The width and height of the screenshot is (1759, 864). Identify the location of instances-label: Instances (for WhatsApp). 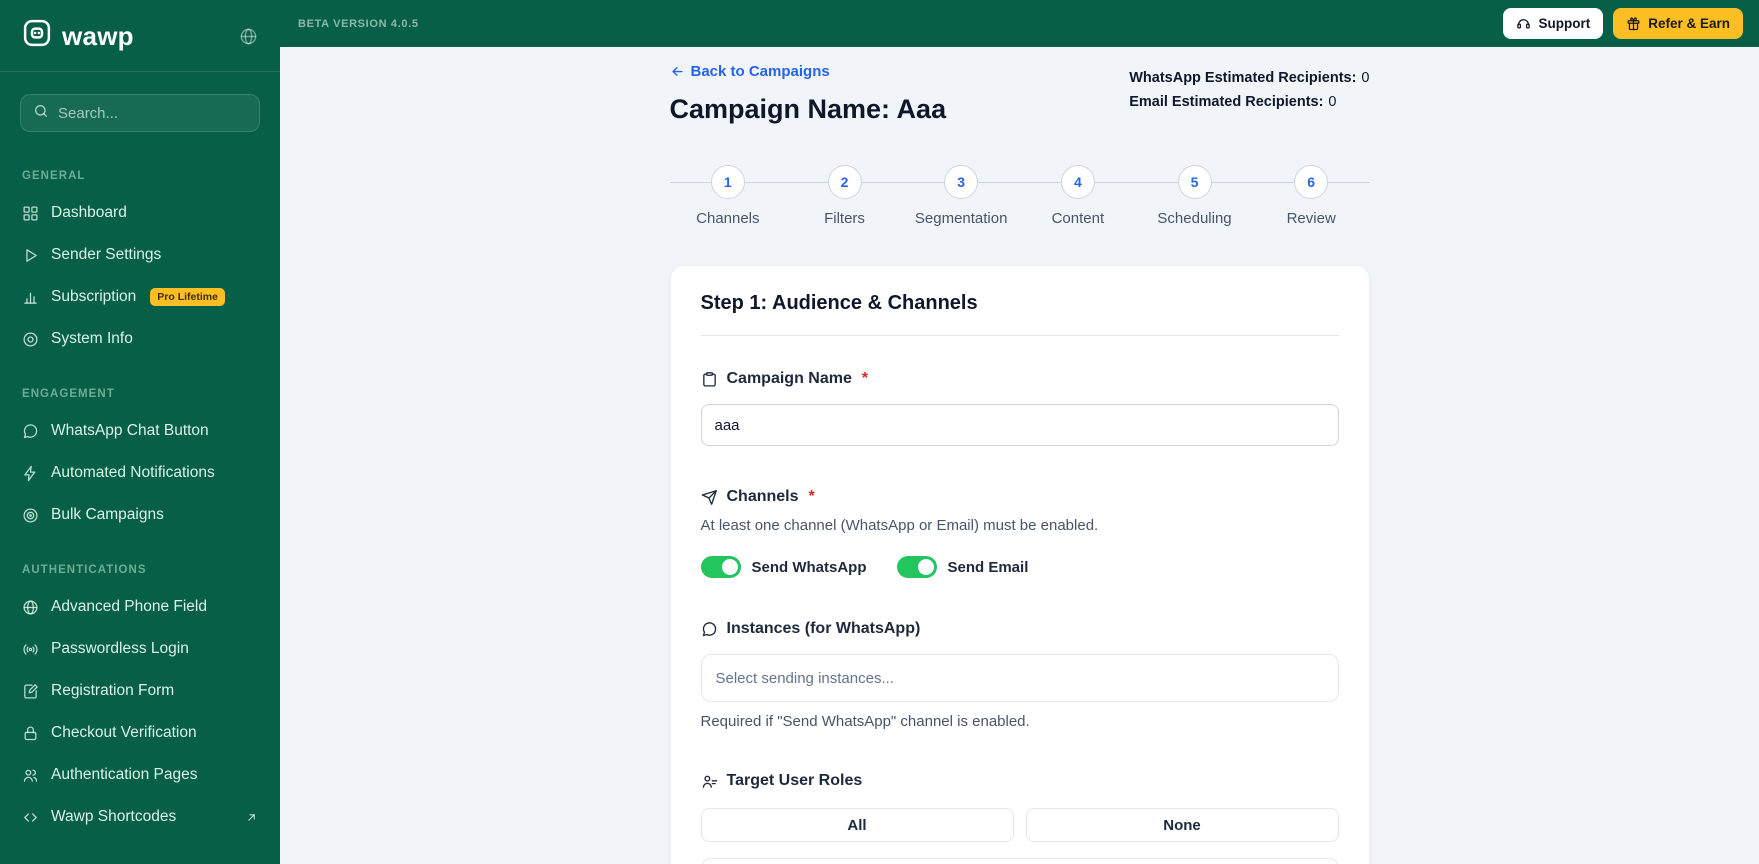
(823, 628).